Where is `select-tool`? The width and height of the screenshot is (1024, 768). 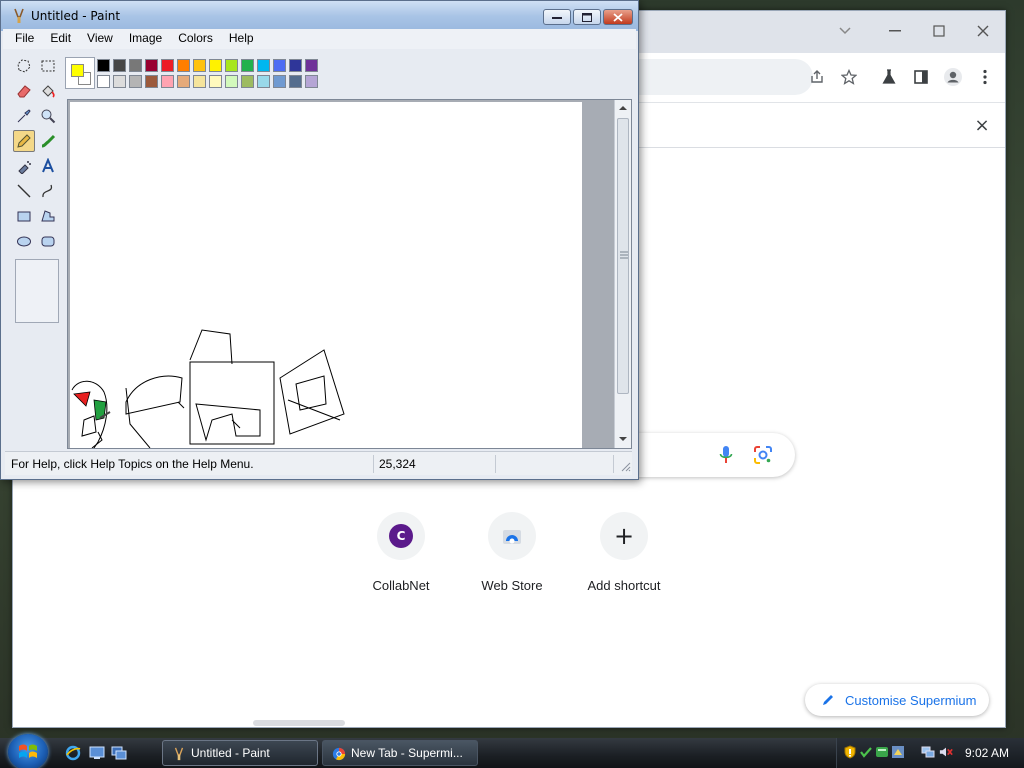 select-tool is located at coordinates (48, 66).